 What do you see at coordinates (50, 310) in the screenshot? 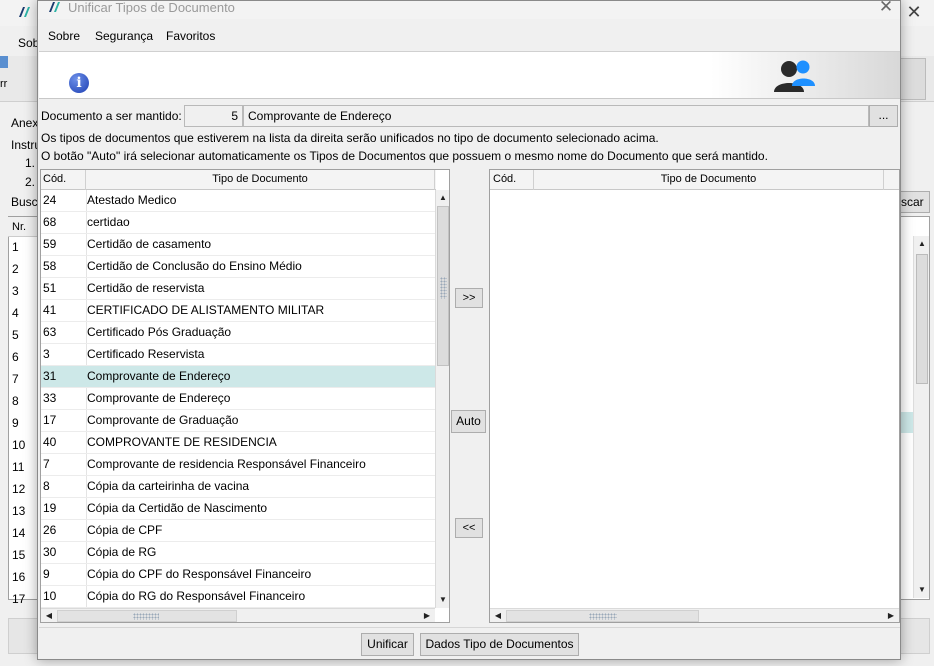
I see `cell-code: 41` at bounding box center [50, 310].